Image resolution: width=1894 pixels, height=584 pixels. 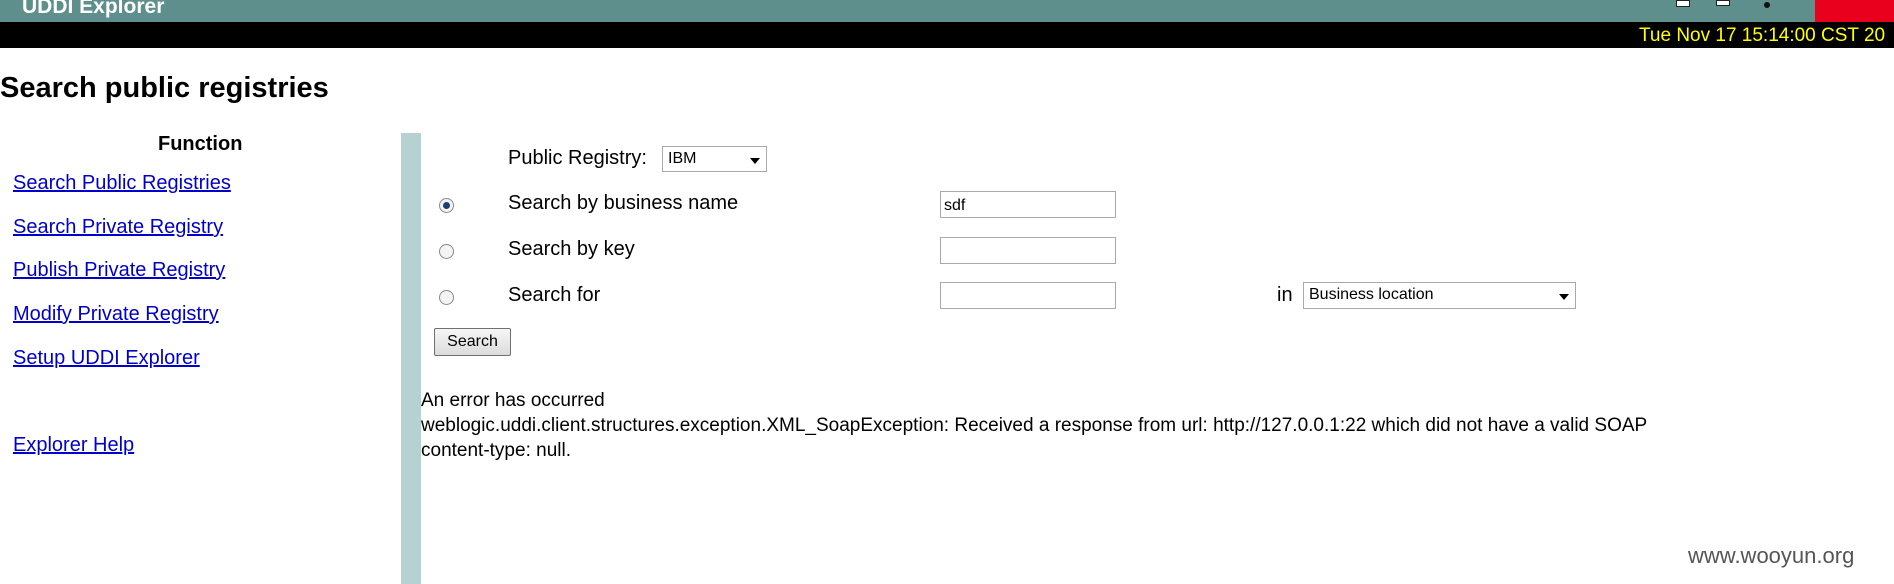 I want to click on nav-setup-uddi-explorer: Setup UDDI Explorer, so click(x=106, y=358).